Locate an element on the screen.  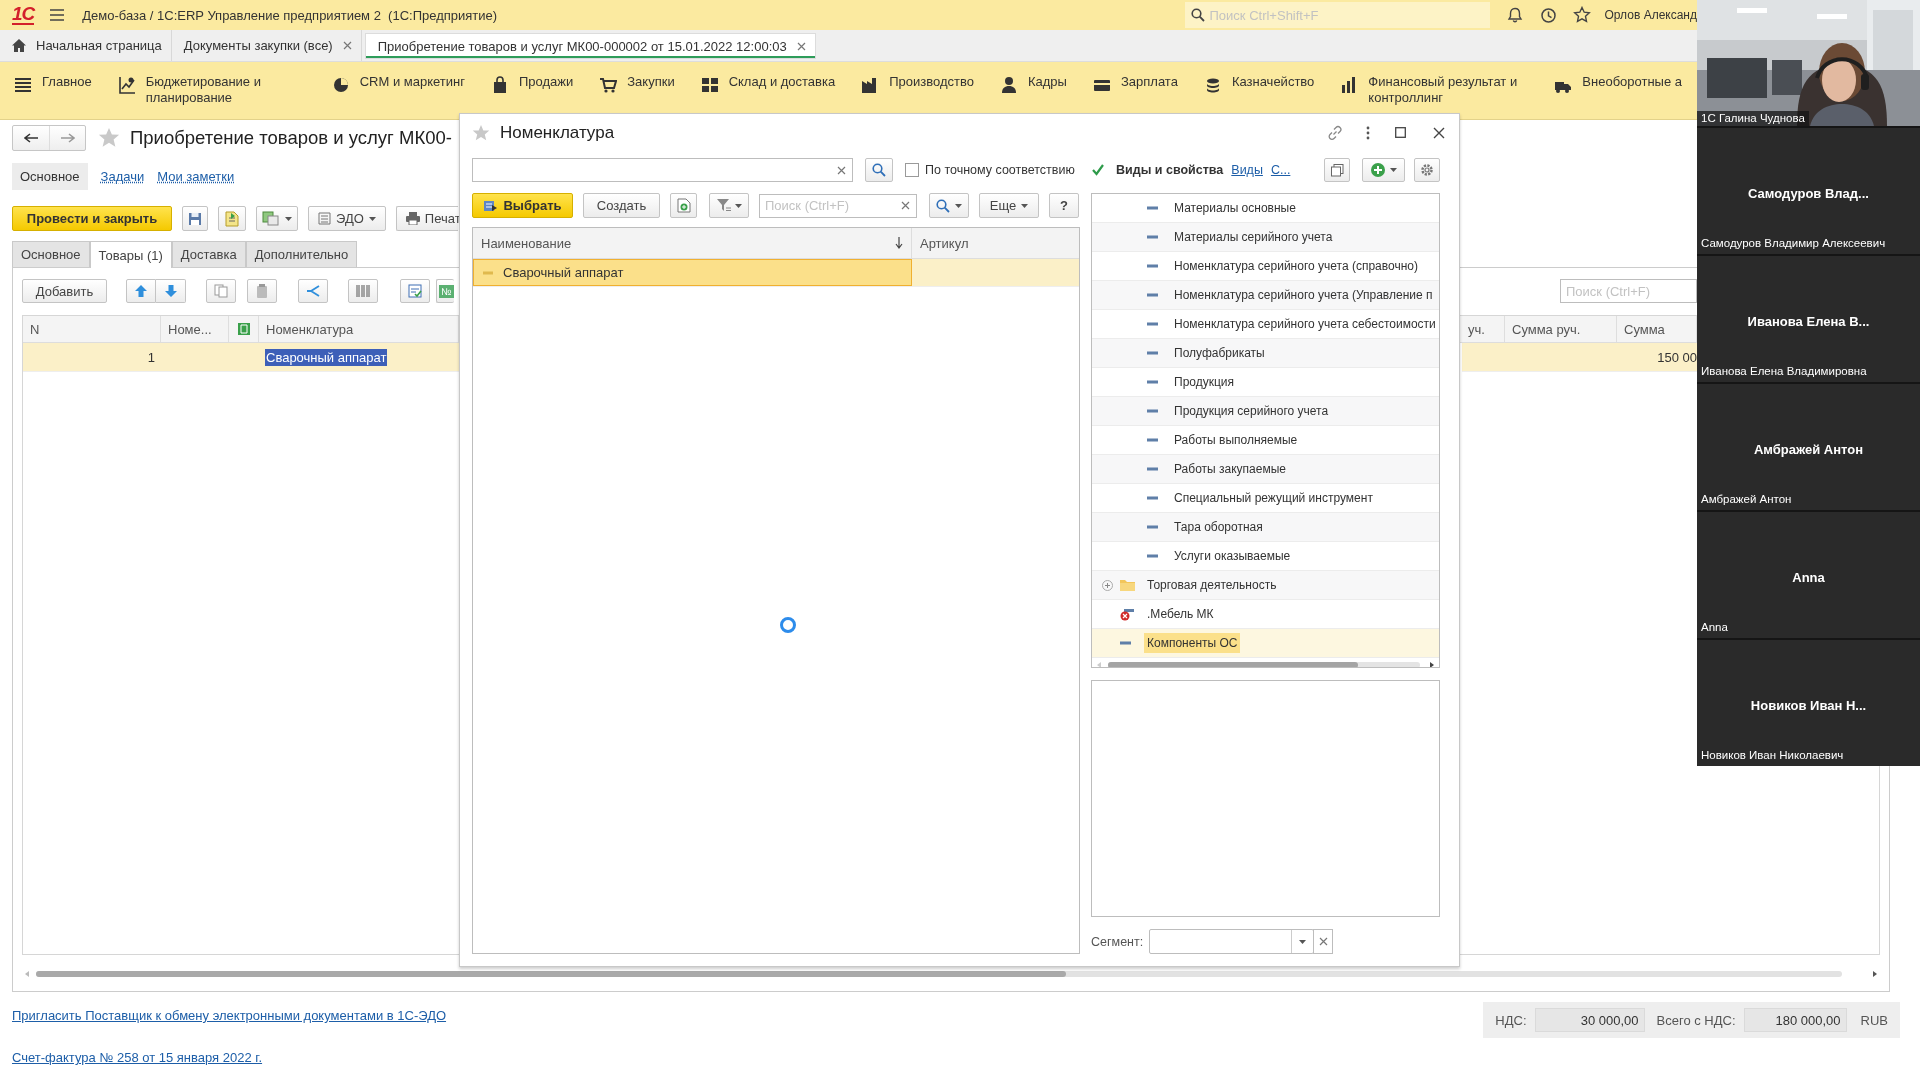
post-button is located at coordinates (232, 218).